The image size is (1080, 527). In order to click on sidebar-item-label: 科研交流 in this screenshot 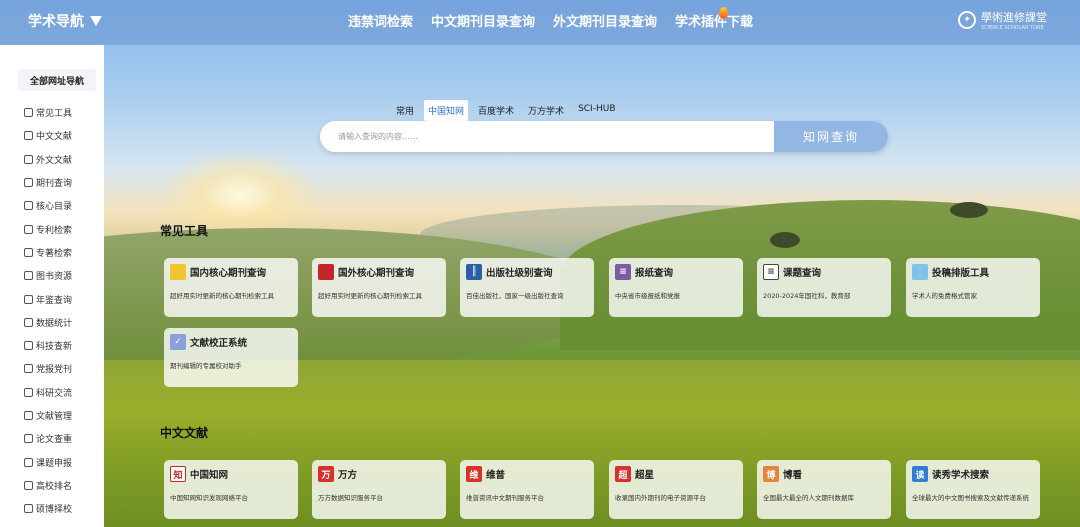, I will do `click(54, 393)`.